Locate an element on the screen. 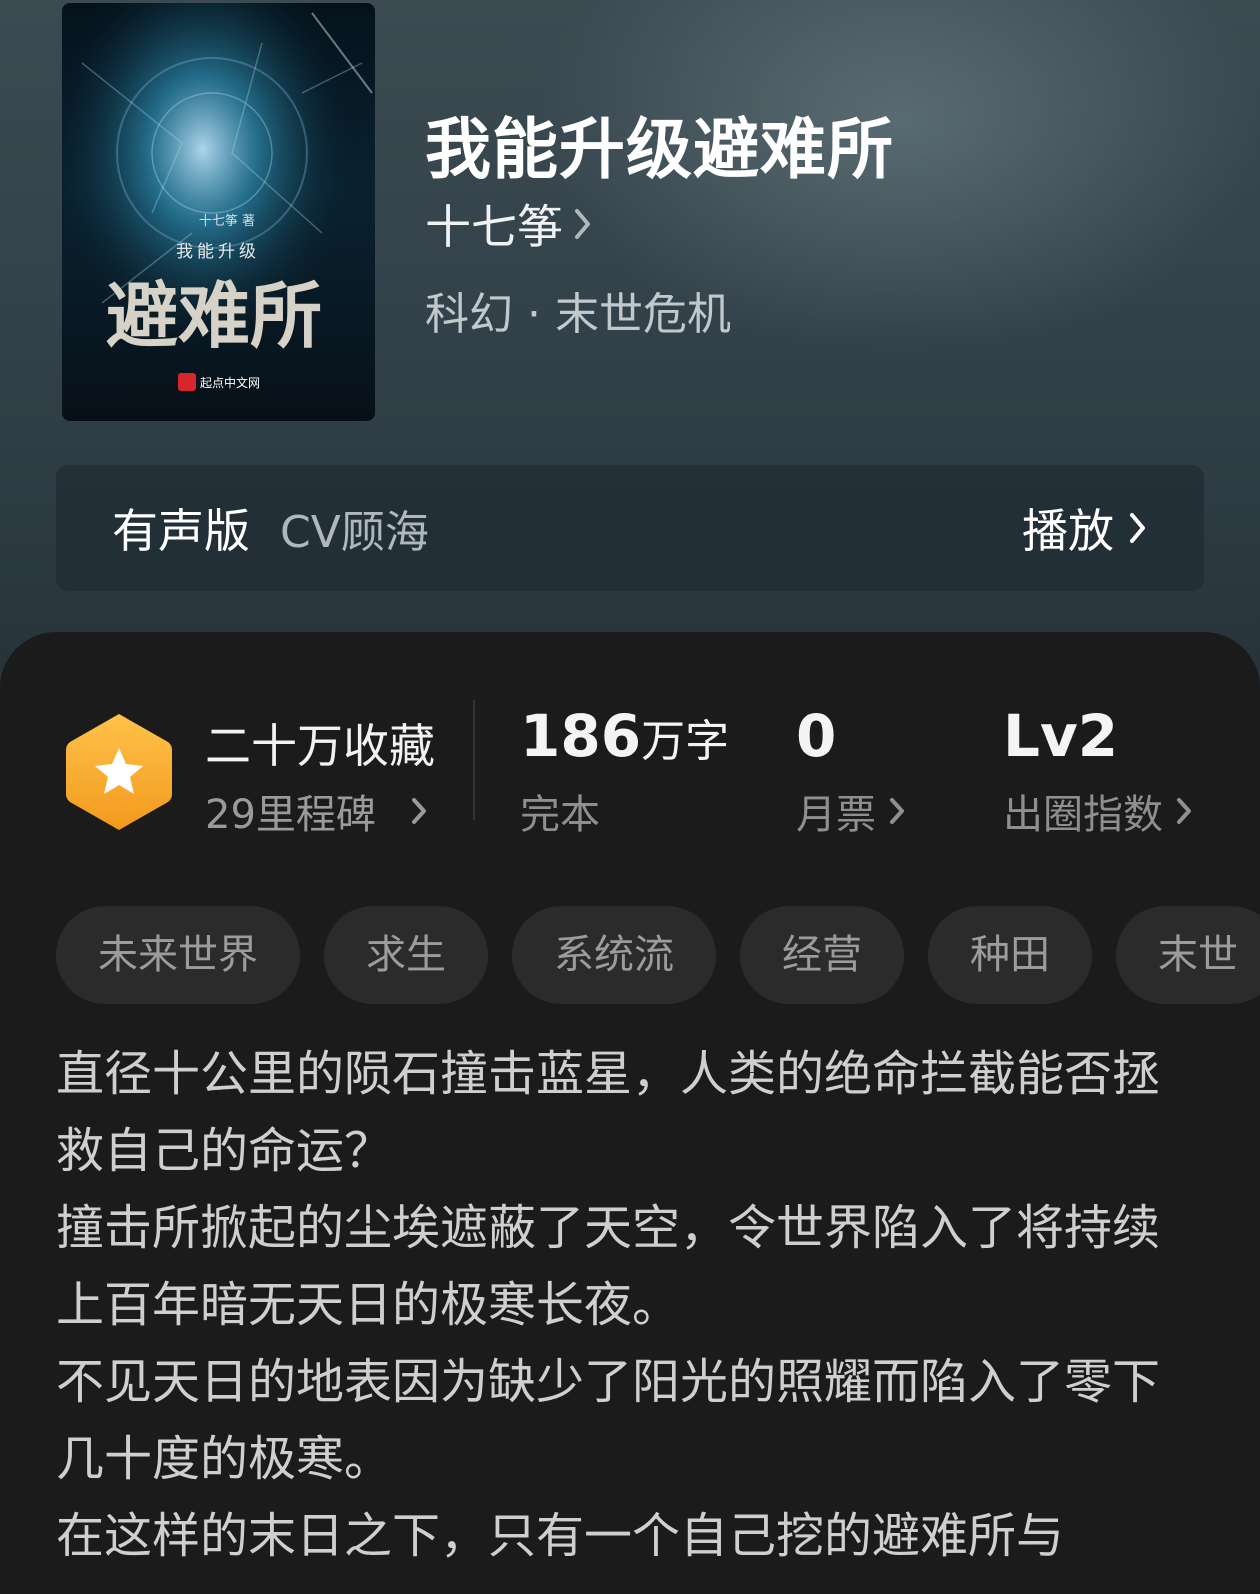 This screenshot has width=1260, height=1594. tag-chip: 末世 is located at coordinates (1188, 955).